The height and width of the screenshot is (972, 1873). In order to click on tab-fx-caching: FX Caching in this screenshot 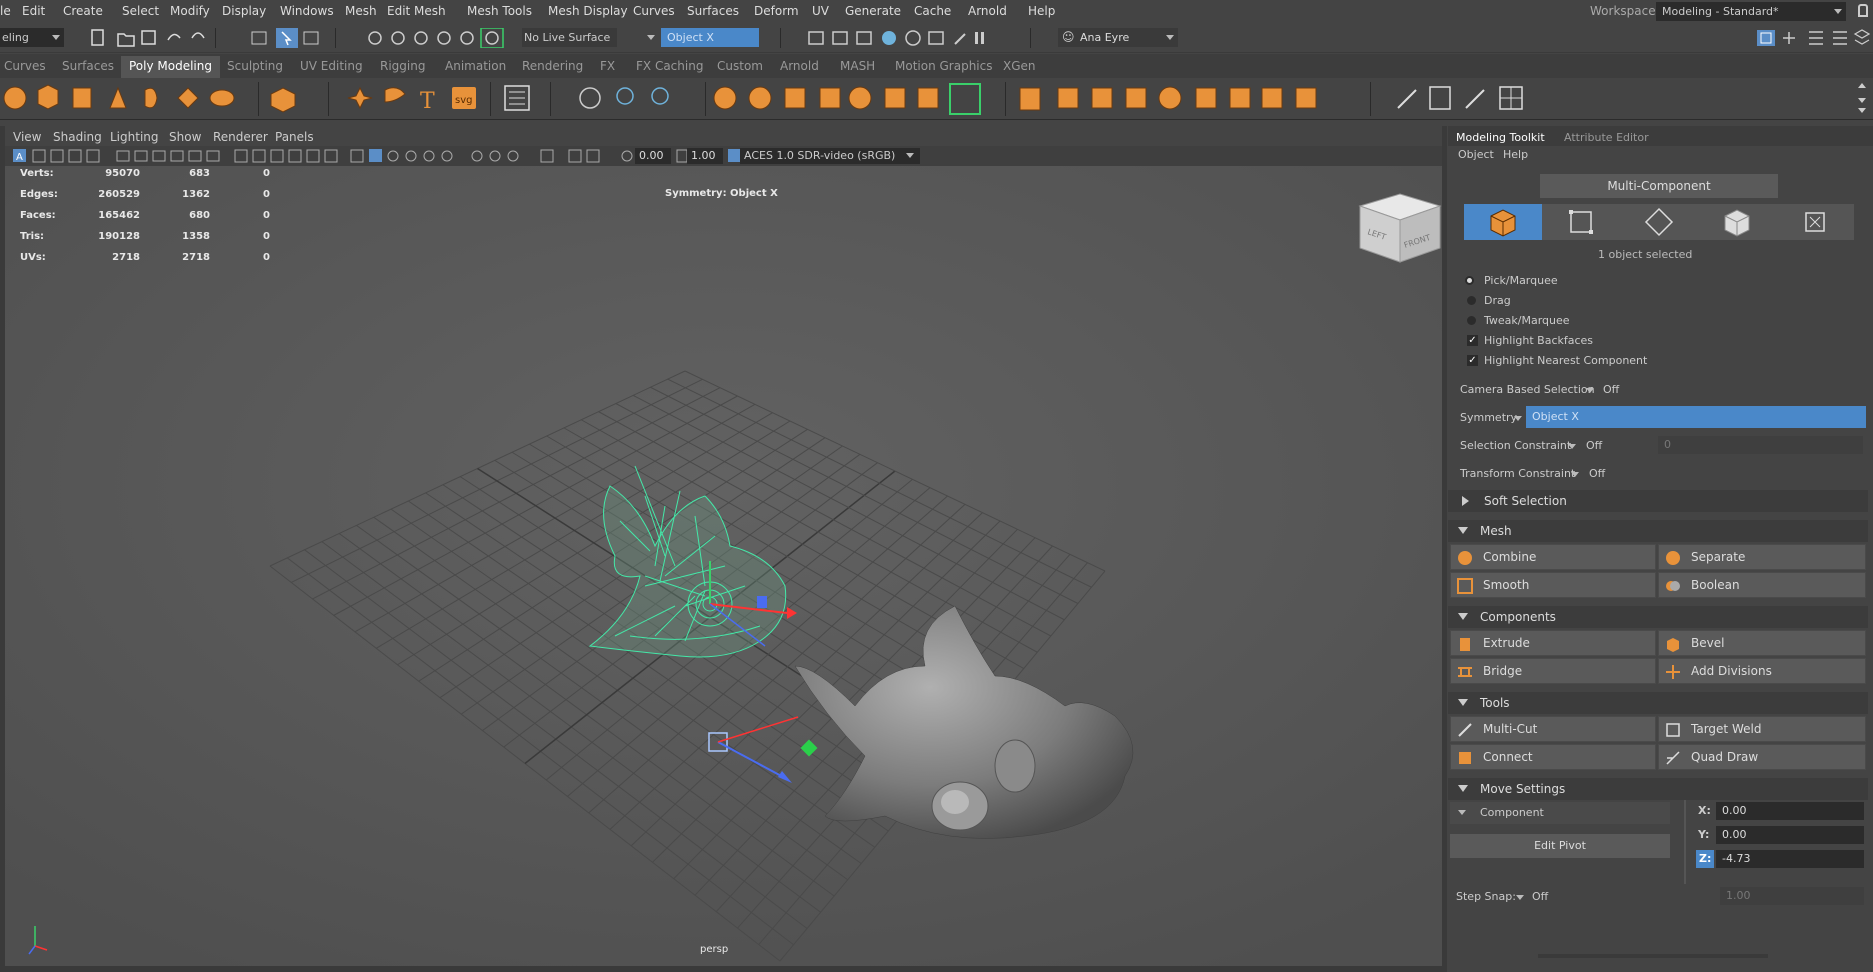, I will do `click(669, 66)`.